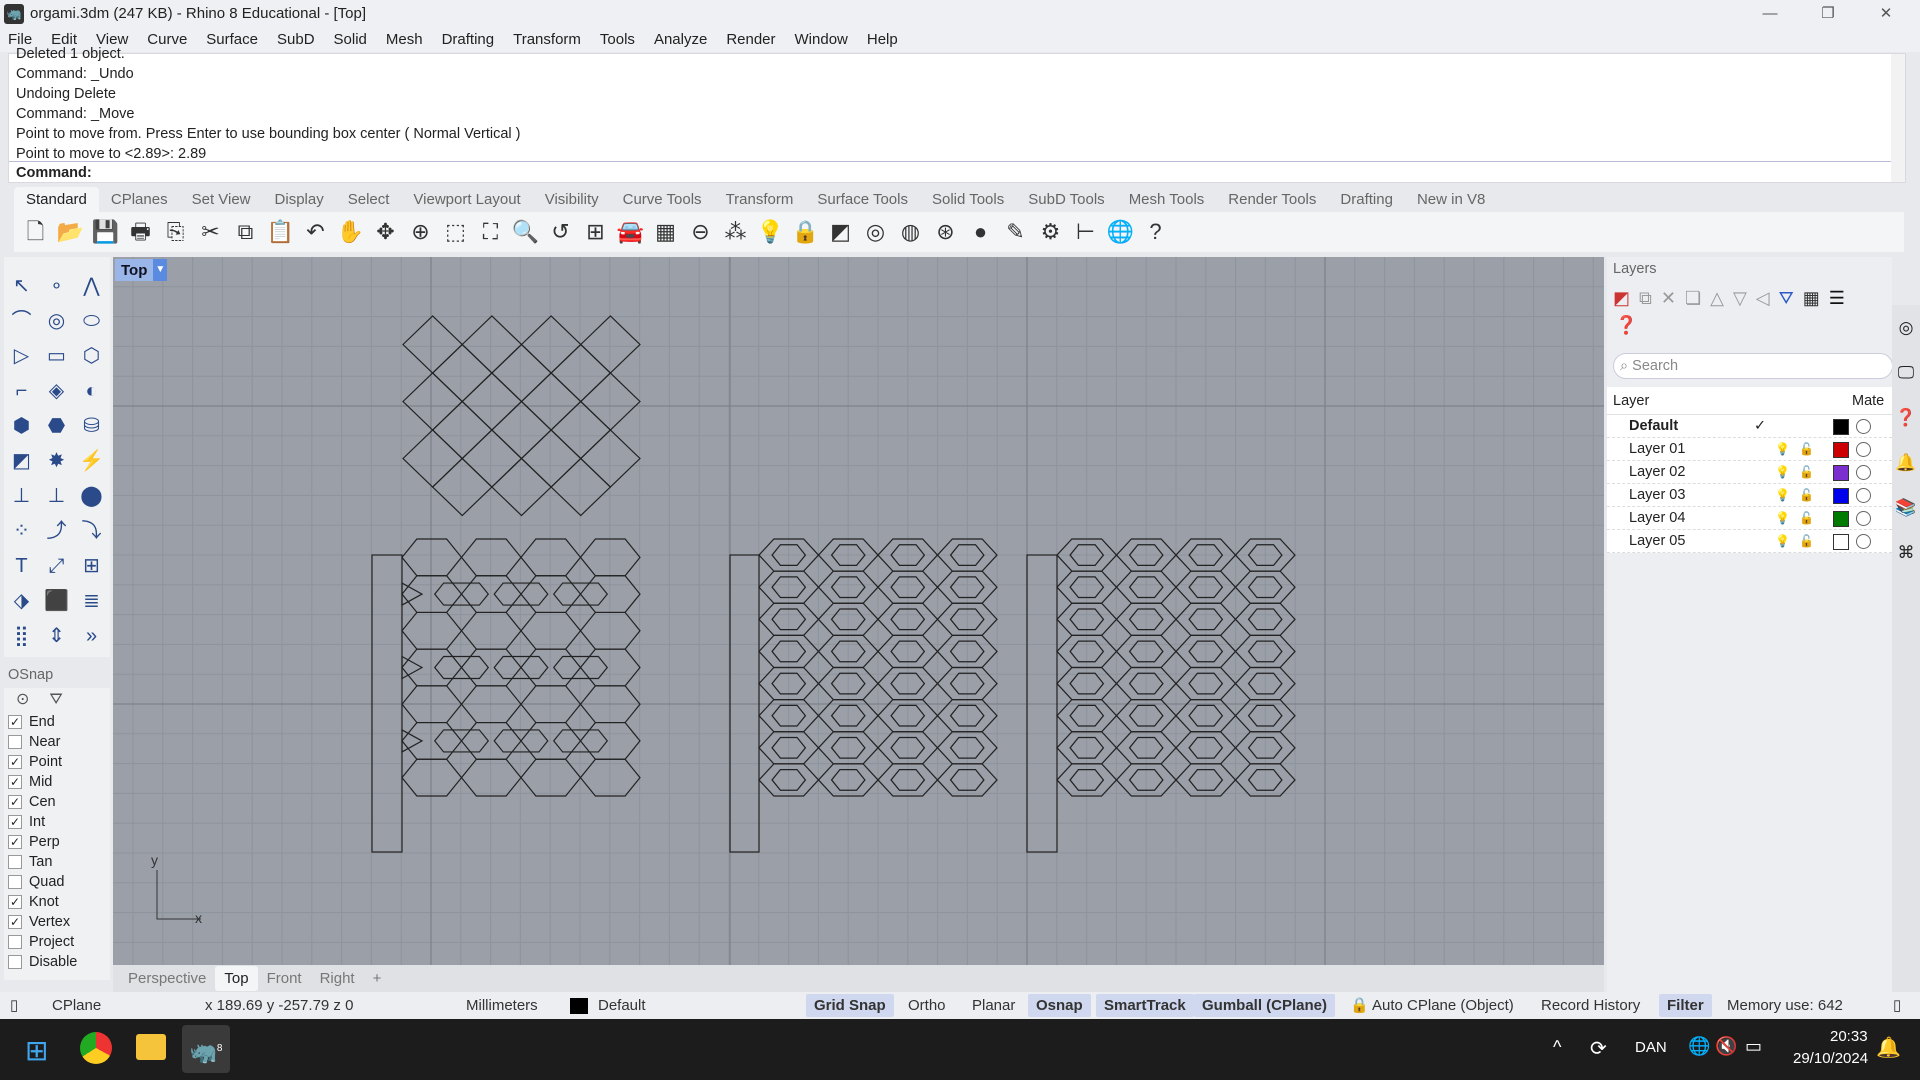 The height and width of the screenshot is (1080, 1920). I want to click on grid-snap-toggle: Grid Snap, so click(850, 1005).